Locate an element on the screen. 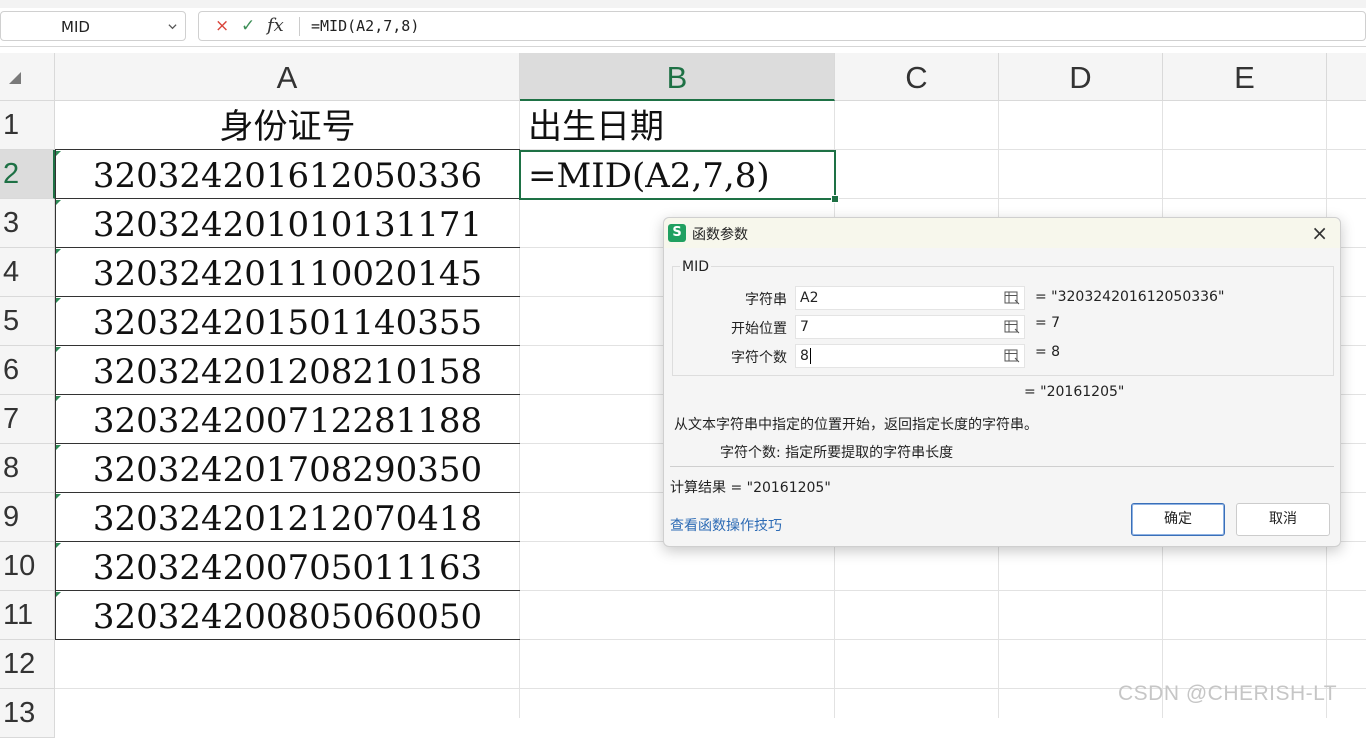  row-header: 1 is located at coordinates (27, 125).